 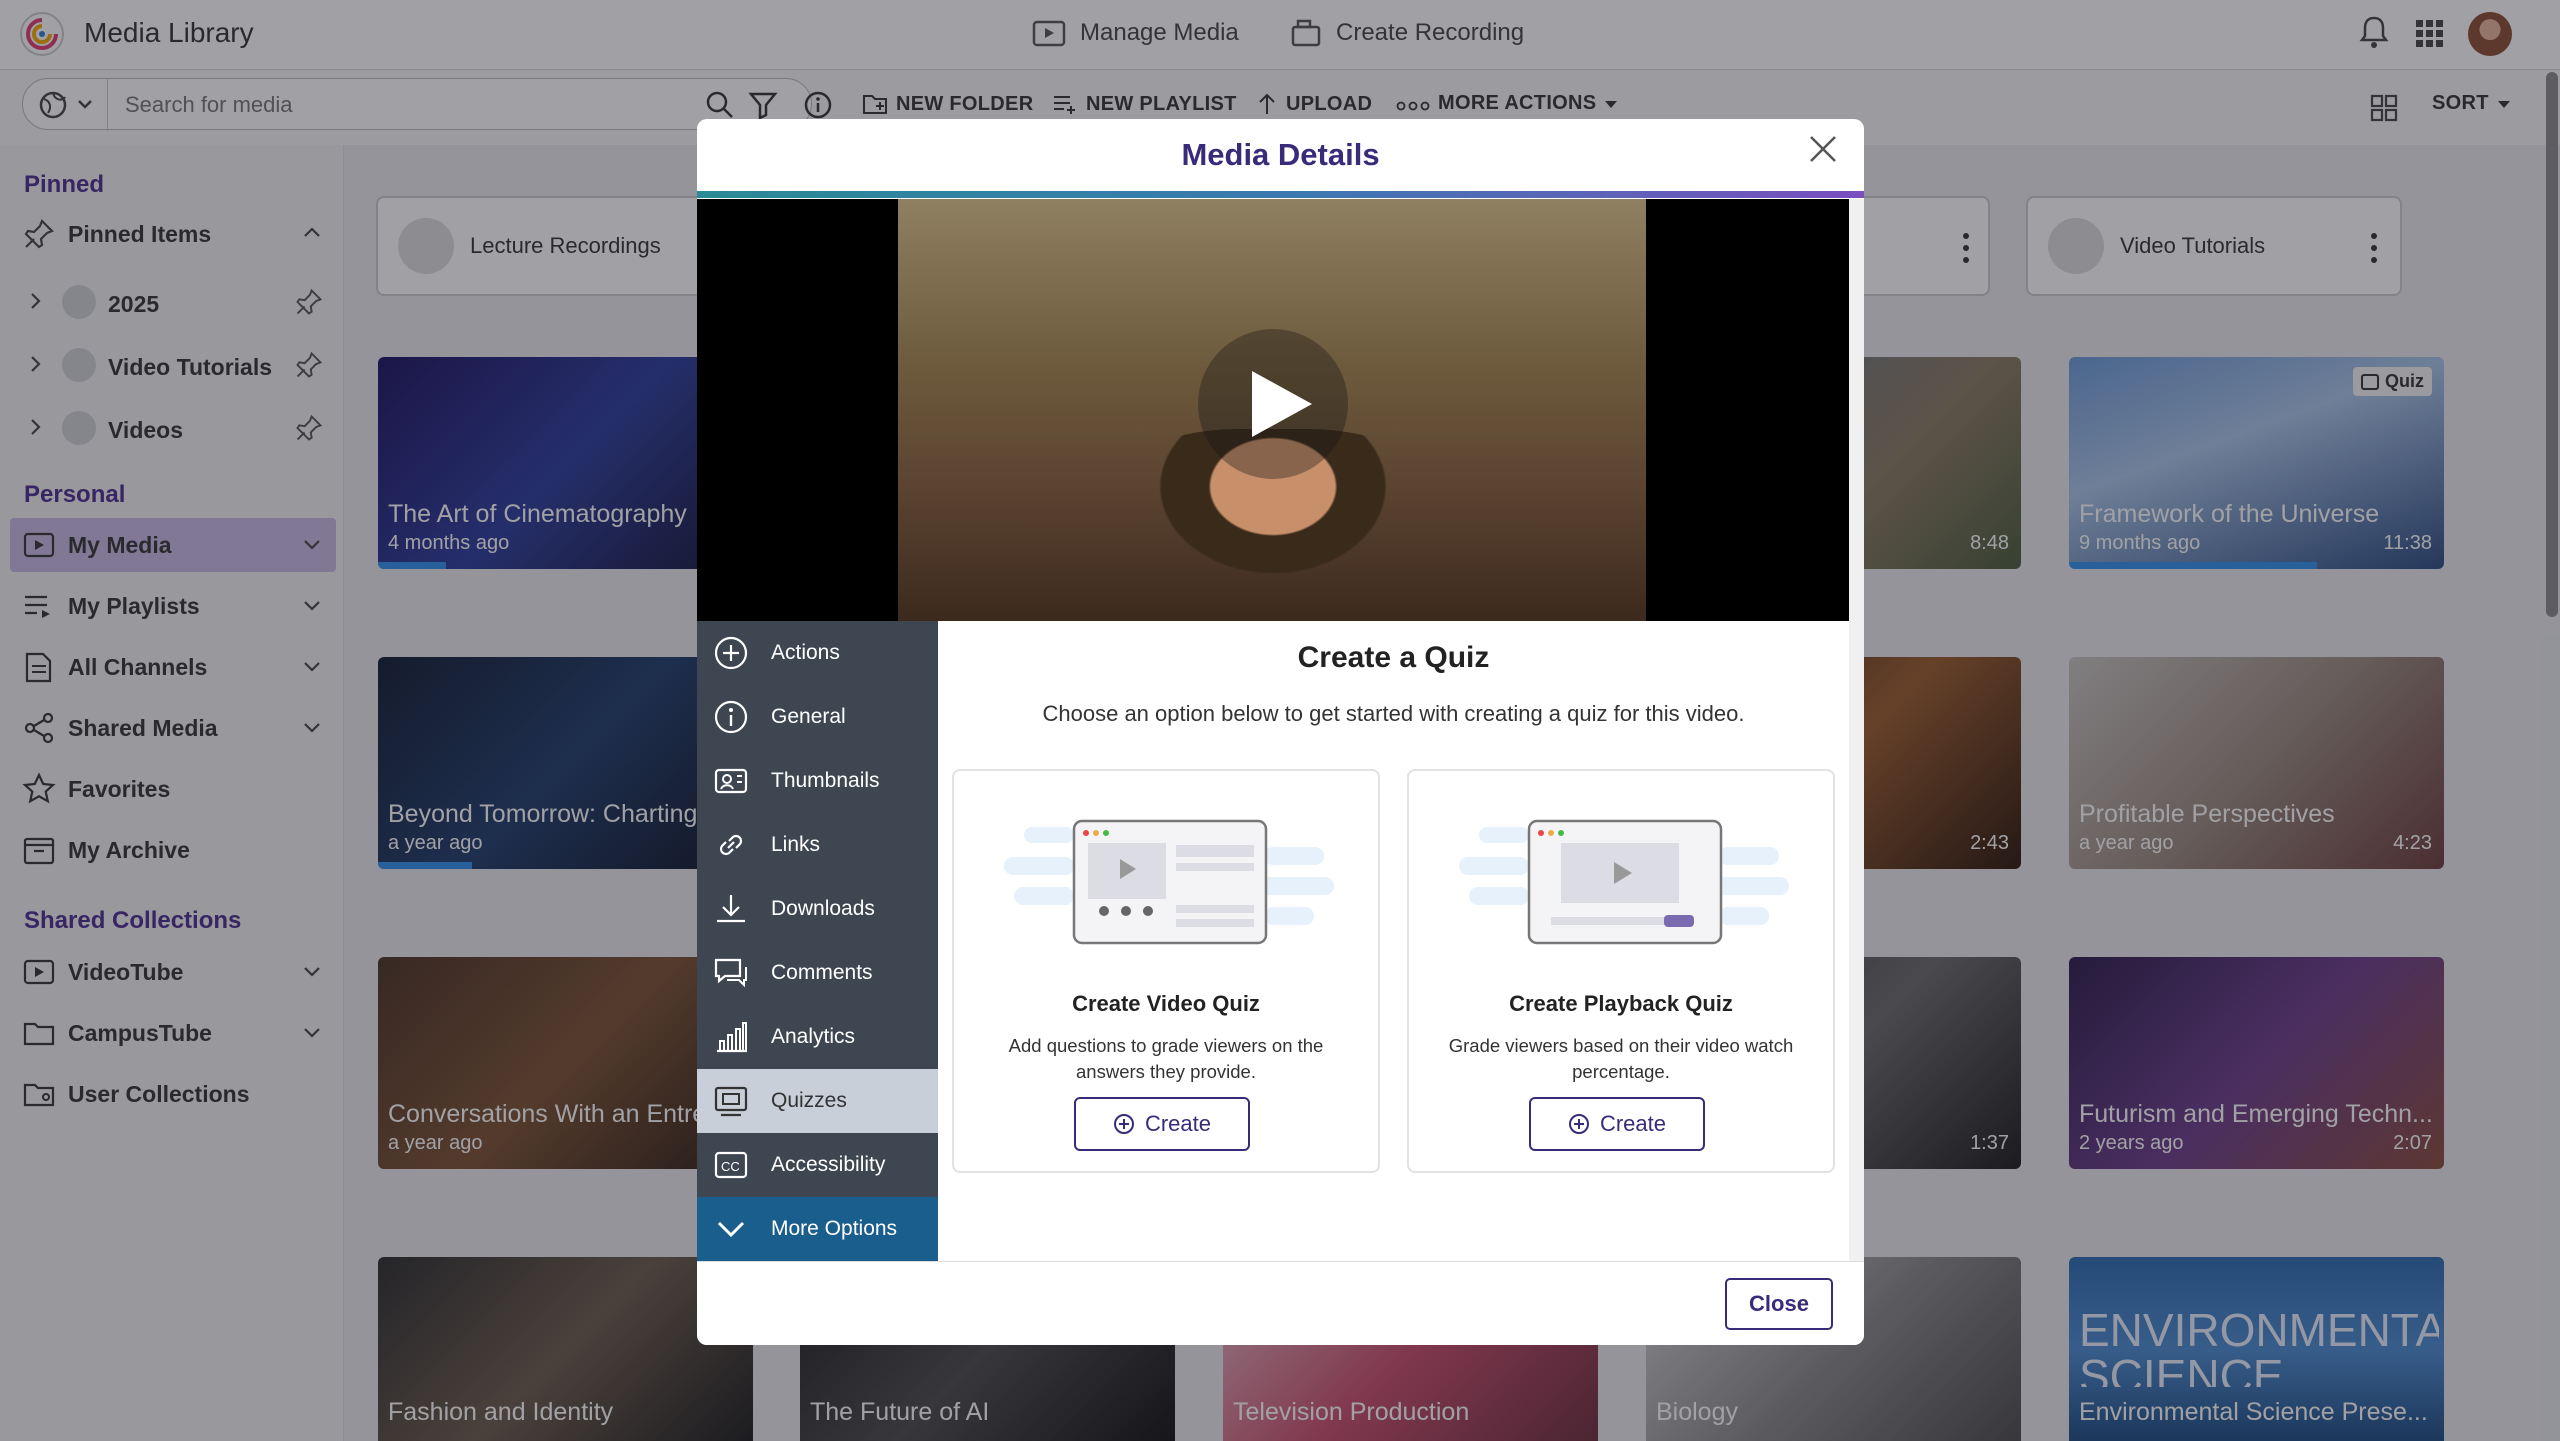 What do you see at coordinates (822, 972) in the screenshot?
I see `tab-label: Comments` at bounding box center [822, 972].